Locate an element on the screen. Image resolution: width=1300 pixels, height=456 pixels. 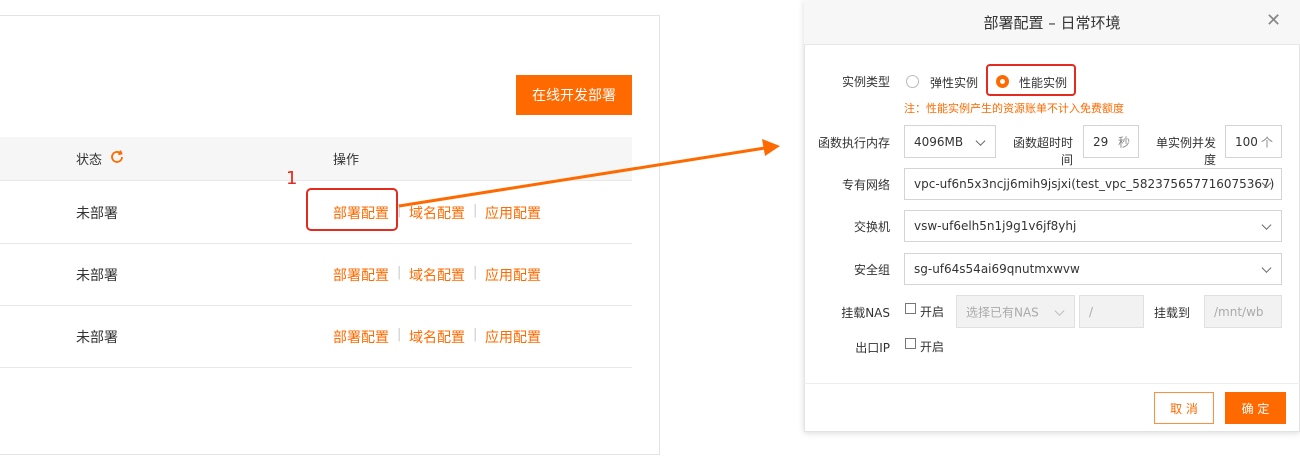
instance-note: 注：性能实例产生的资源账单不计入免费额度 is located at coordinates (1014, 108).